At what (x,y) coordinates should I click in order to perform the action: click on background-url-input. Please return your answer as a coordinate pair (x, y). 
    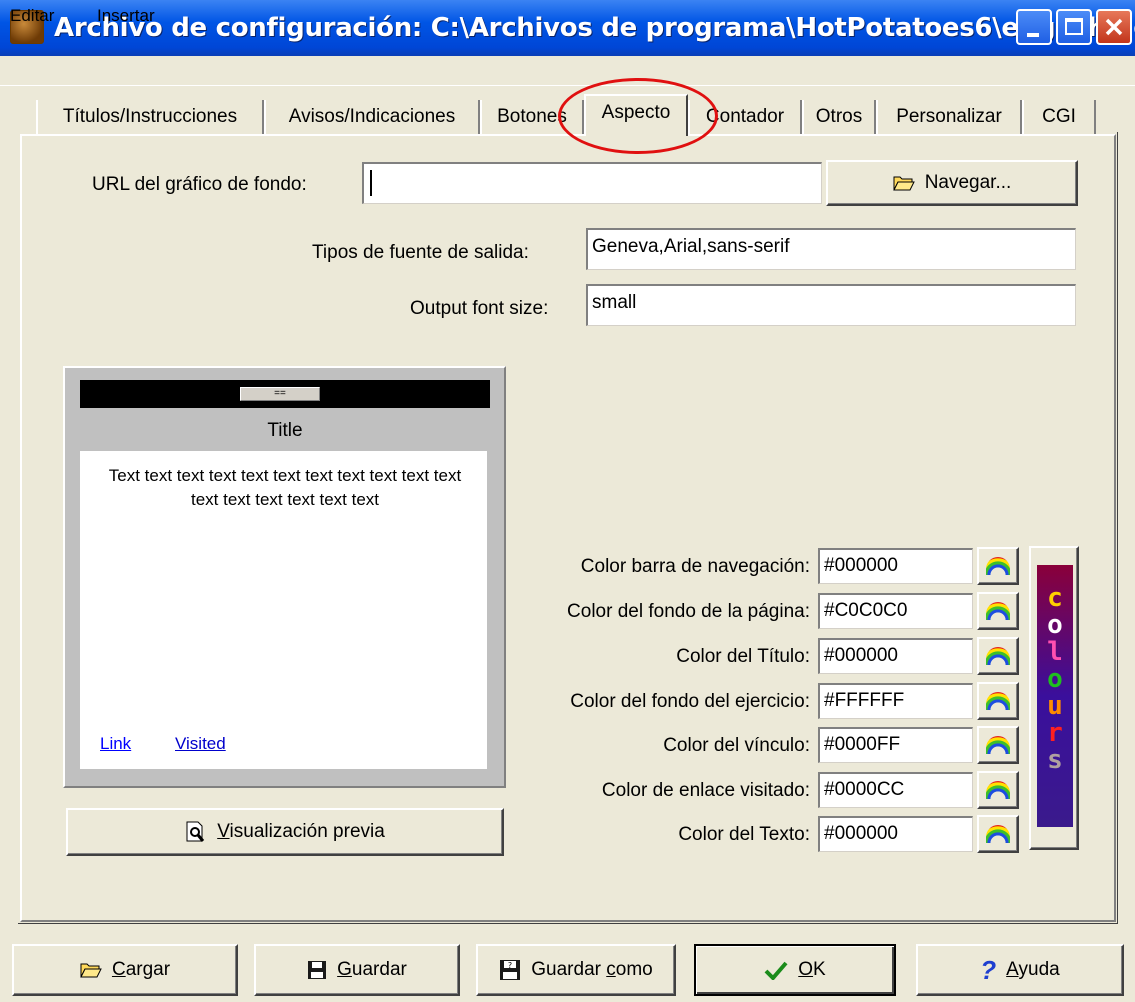
    Looking at the image, I should click on (592, 183).